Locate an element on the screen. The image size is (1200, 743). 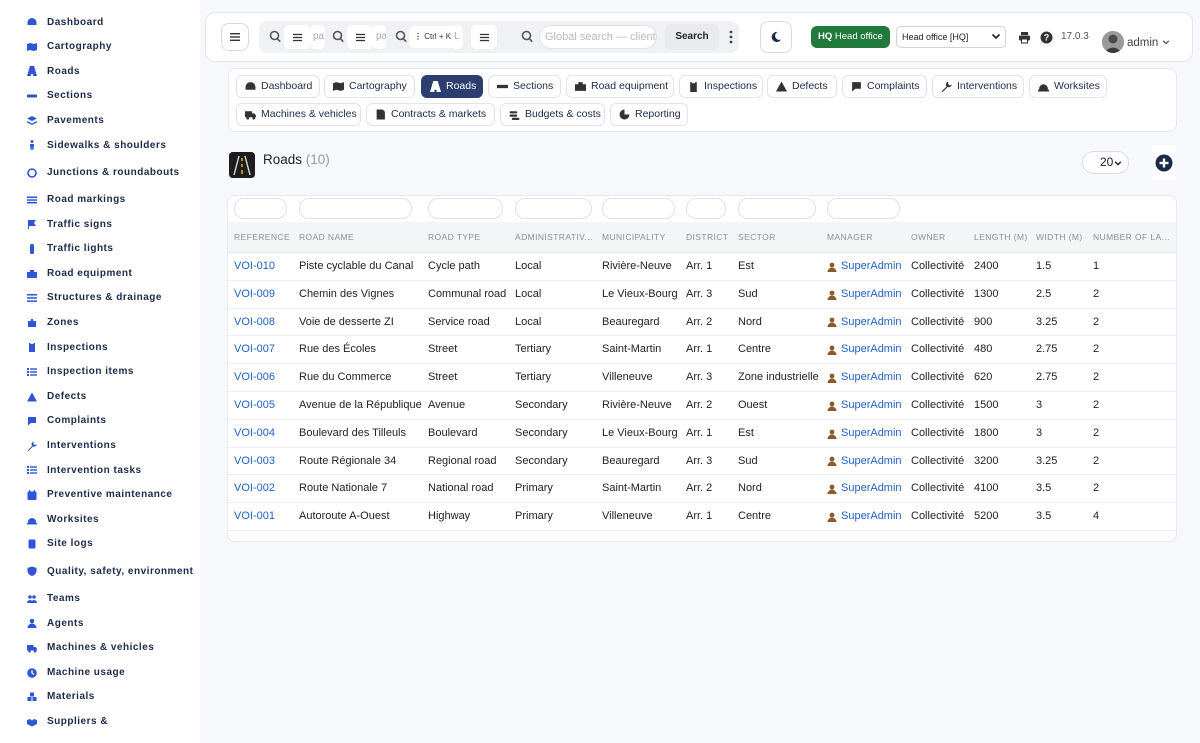
sidebar-item-defects: Defects is located at coordinates (100, 396).